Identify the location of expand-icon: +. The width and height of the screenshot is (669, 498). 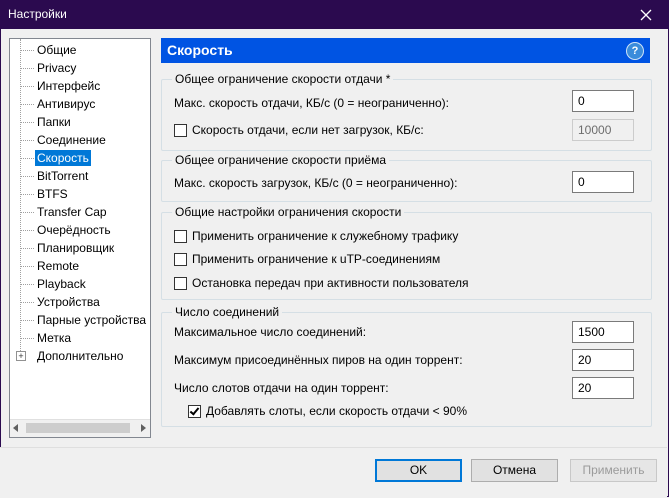
(21, 356).